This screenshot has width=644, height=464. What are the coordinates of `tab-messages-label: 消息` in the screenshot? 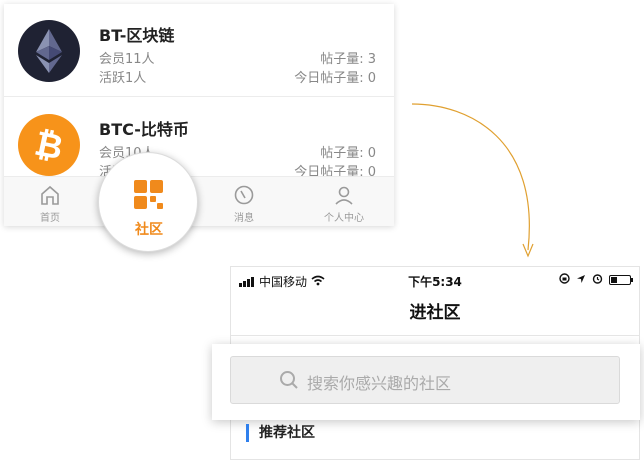 It's located at (244, 218).